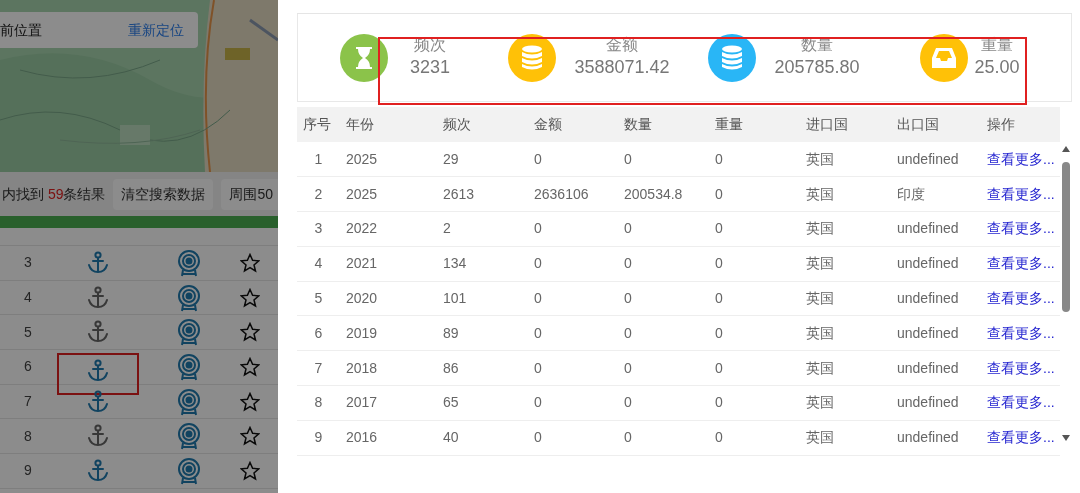 This screenshot has height=493, width=1080. What do you see at coordinates (997, 68) in the screenshot?
I see `stat-value: 25.00` at bounding box center [997, 68].